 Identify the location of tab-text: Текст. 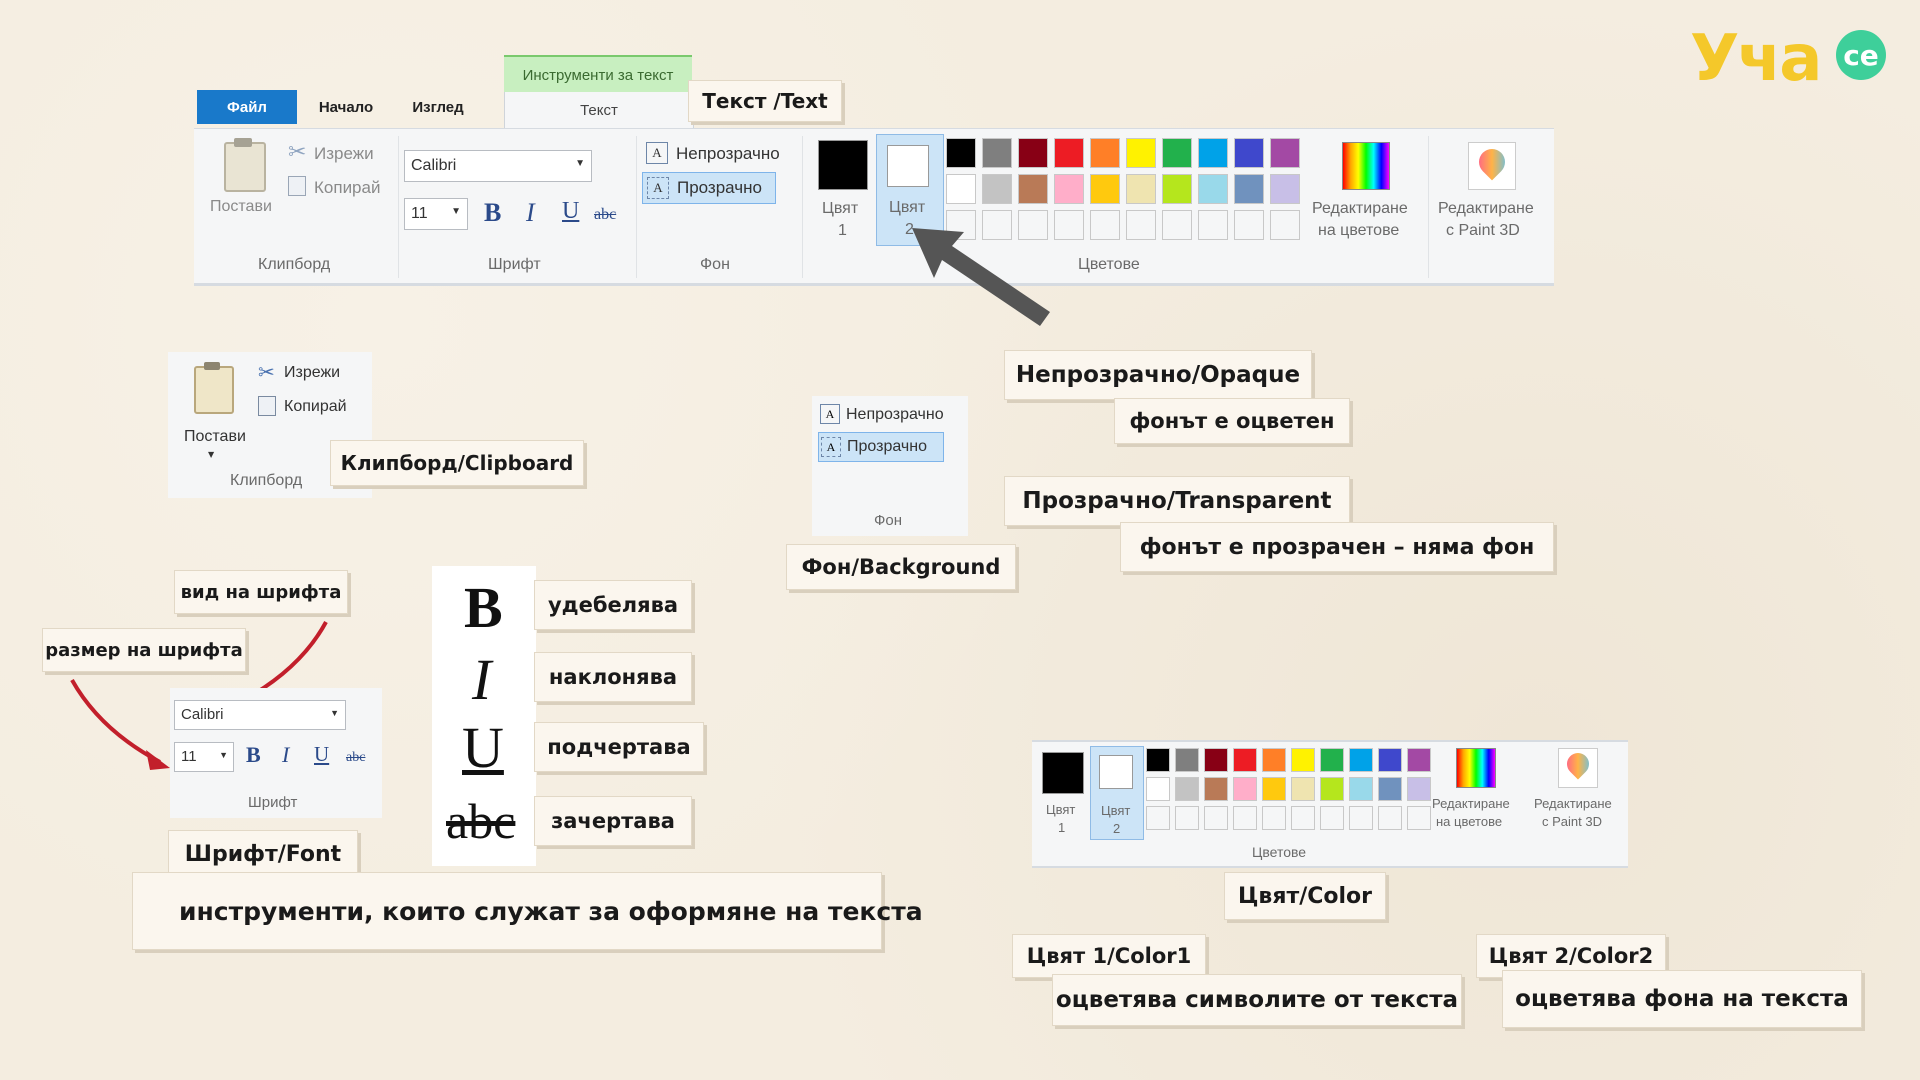
(599, 110).